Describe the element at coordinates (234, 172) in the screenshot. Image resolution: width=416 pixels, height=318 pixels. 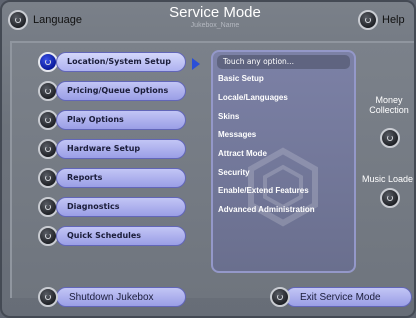
I see `option-security: Security` at that location.